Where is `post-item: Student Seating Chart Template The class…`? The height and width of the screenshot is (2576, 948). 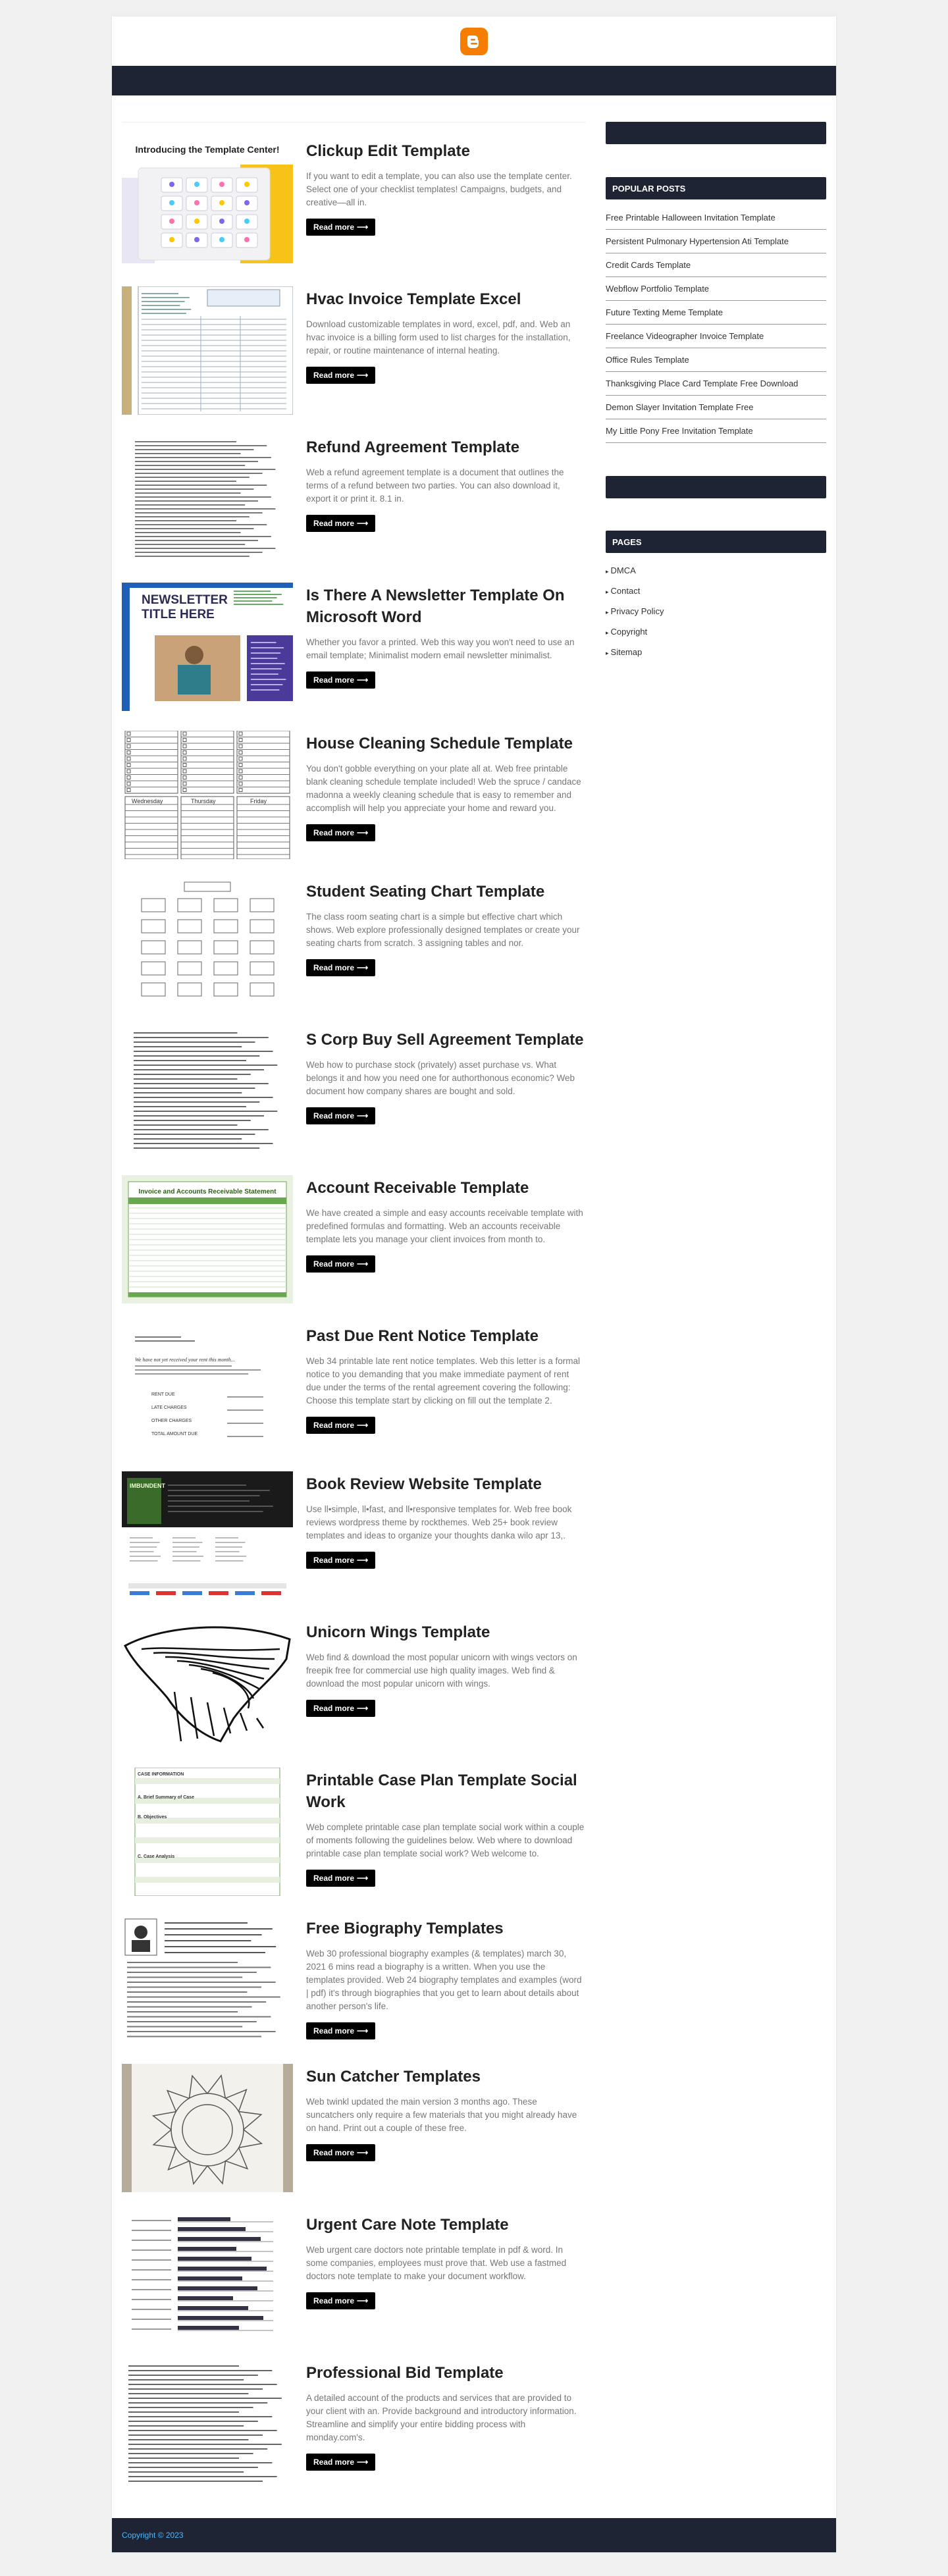
post-item: Student Seating Chart Template The class… is located at coordinates (354, 953).